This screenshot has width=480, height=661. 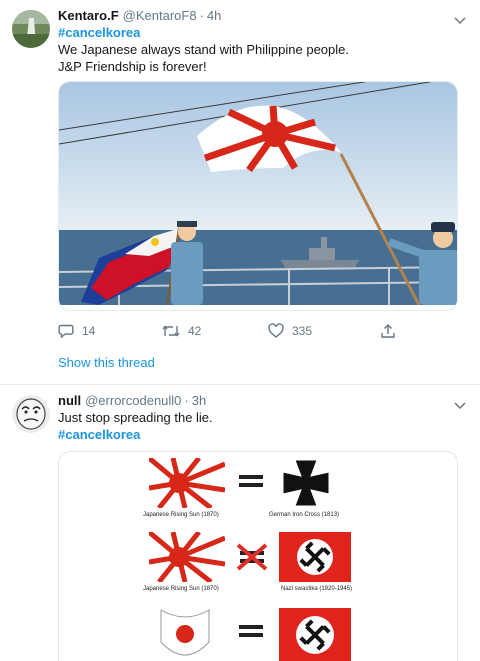 I want to click on timestamp: 3h, so click(x=199, y=401).